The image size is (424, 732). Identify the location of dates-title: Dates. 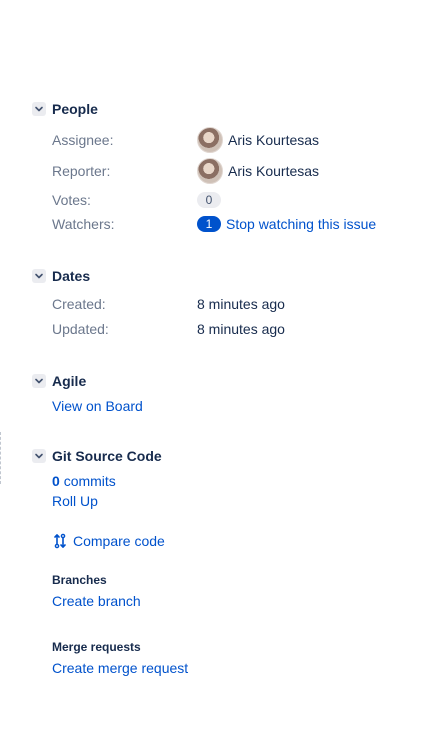
(71, 276).